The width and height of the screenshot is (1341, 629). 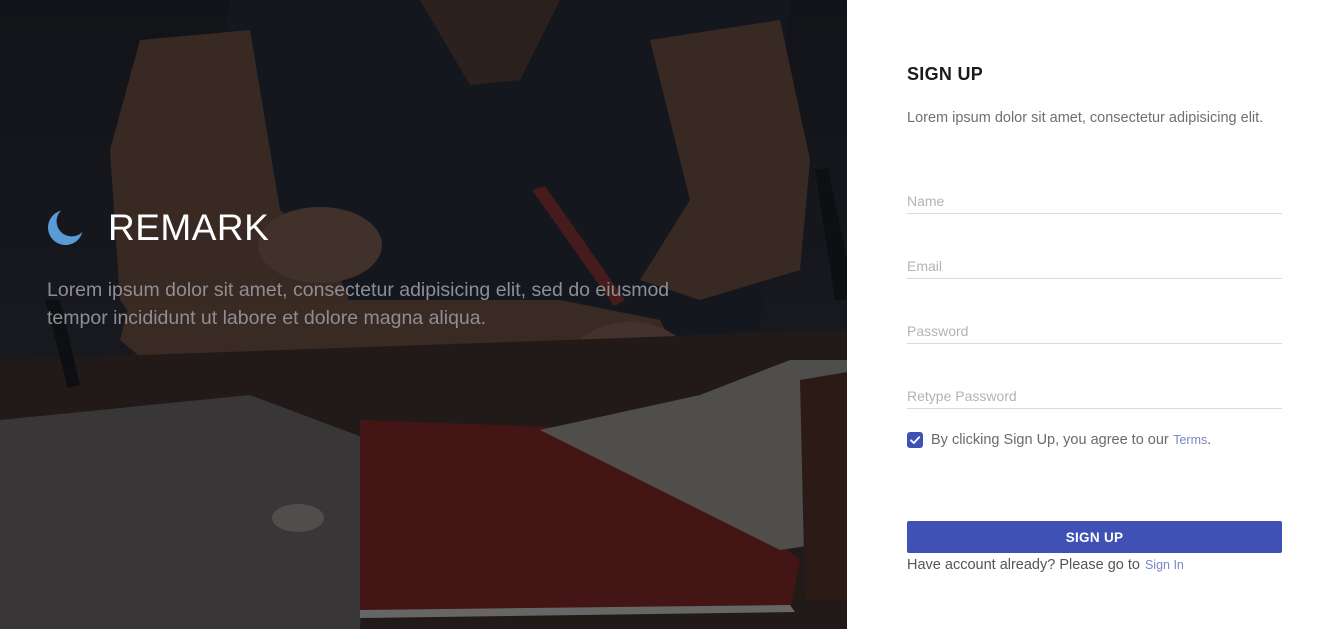 I want to click on checkmark-icon, so click(x=915, y=440).